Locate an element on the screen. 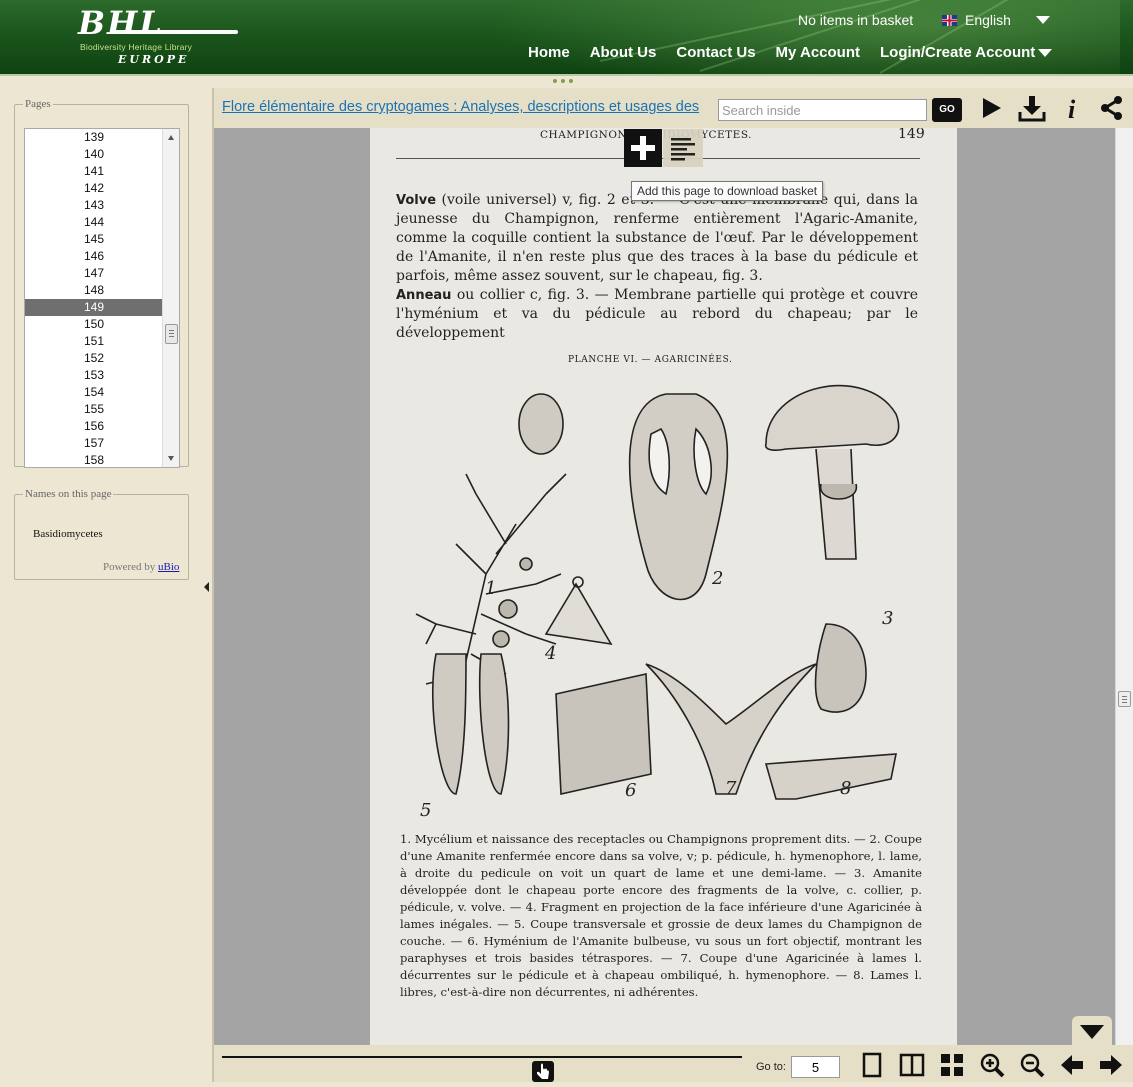 Image resolution: width=1133 pixels, height=1087 pixels. search-inside-input is located at coordinates (822, 110).